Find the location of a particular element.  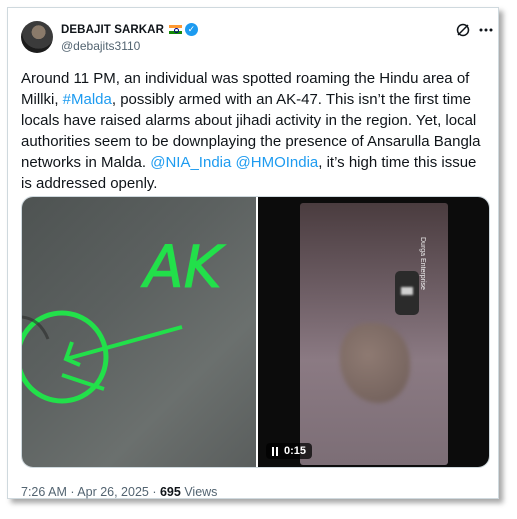

video-duration-badge: 0:15 is located at coordinates (289, 451).